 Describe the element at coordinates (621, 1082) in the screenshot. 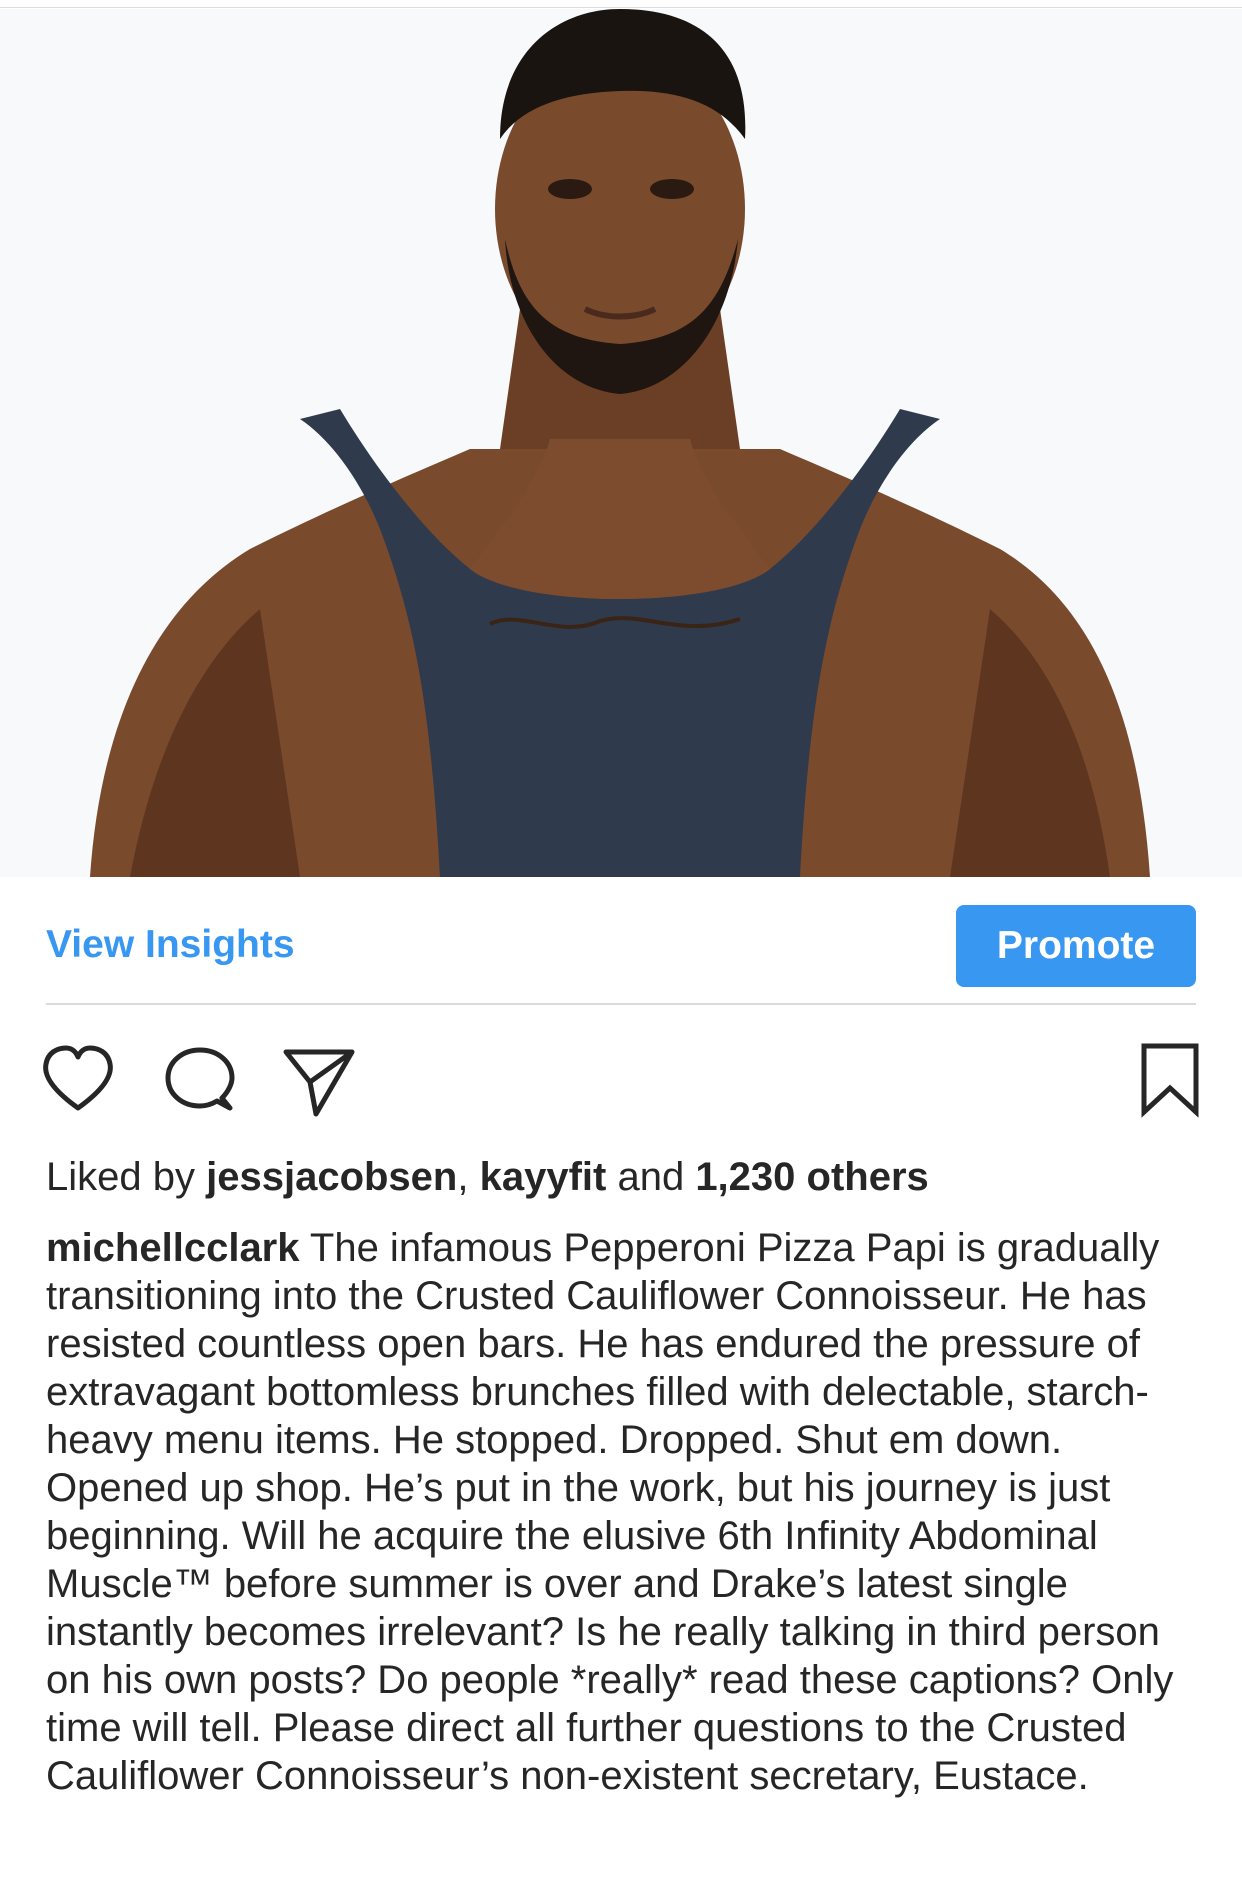

I see `post-actions` at that location.